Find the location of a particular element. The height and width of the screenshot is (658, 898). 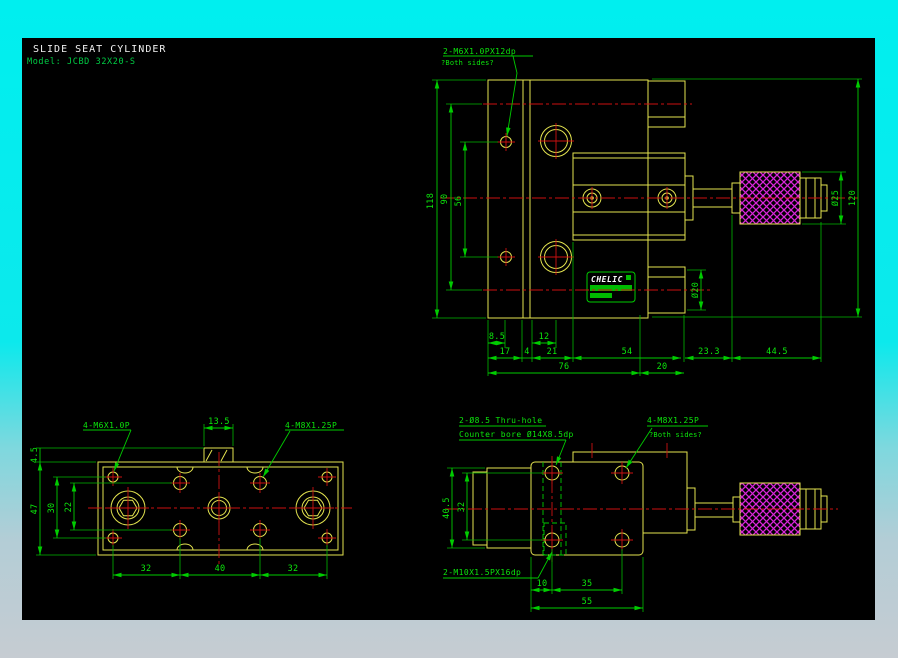

note-m10: 2-M10X1.5PX16dp is located at coordinates (482, 572).